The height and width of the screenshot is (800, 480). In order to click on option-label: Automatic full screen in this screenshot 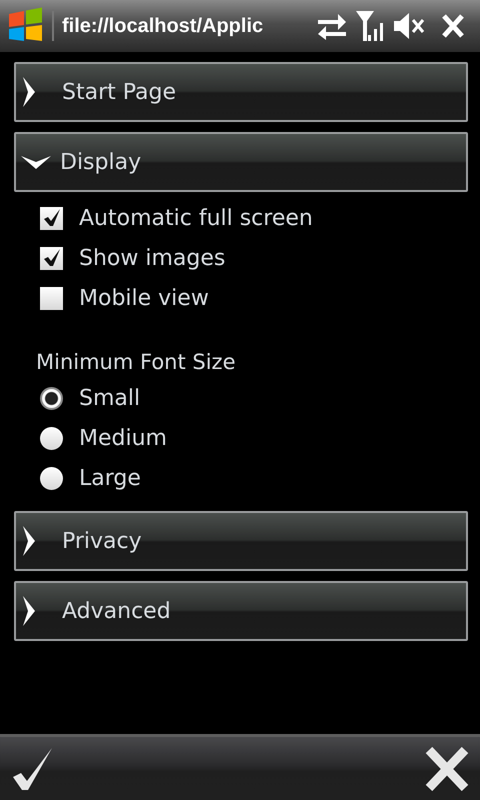, I will do `click(196, 218)`.